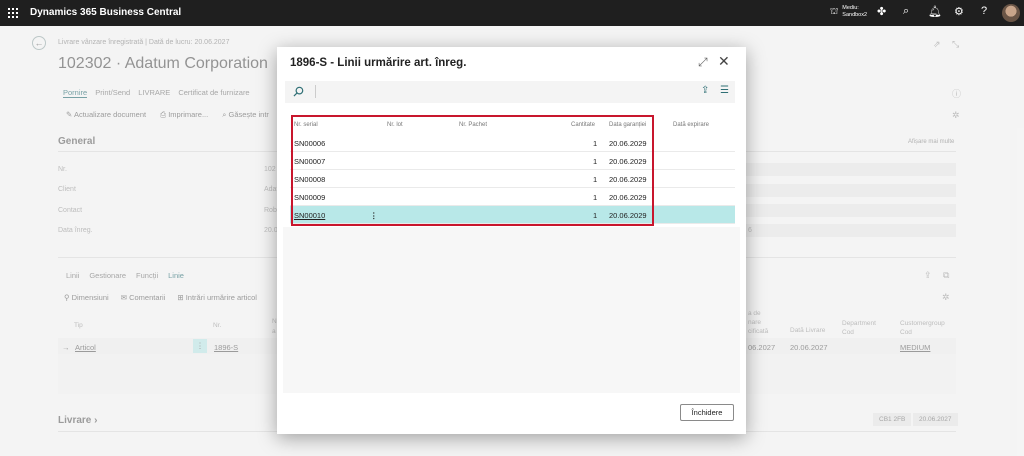 Image resolution: width=1024 pixels, height=456 pixels. Describe the element at coordinates (691, 125) in the screenshot. I see `column-header-expiry: Dată expirare` at that location.